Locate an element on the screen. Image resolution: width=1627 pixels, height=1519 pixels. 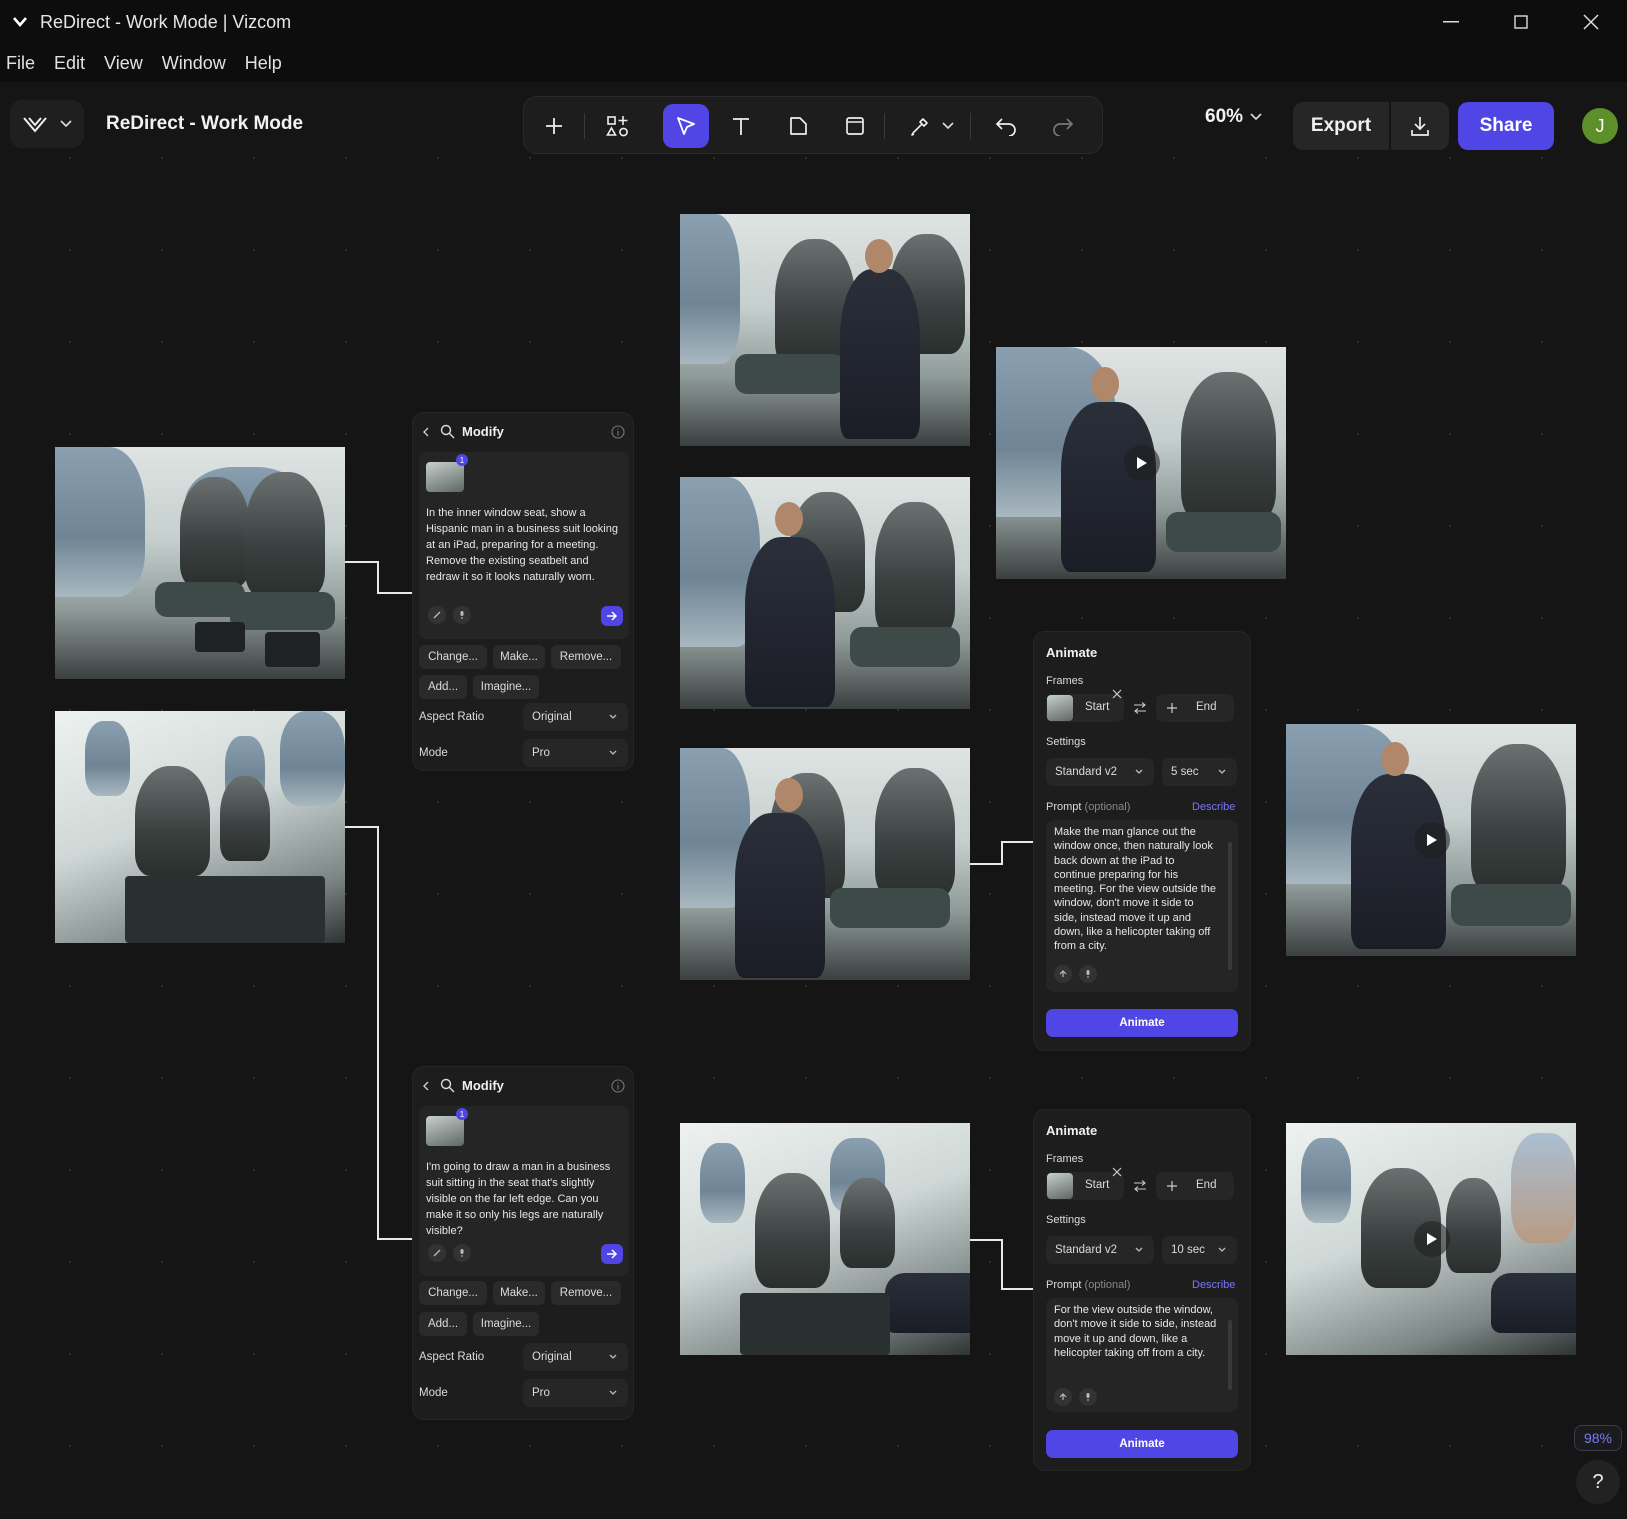
duration-select: 5 sec is located at coordinates (1199, 772).